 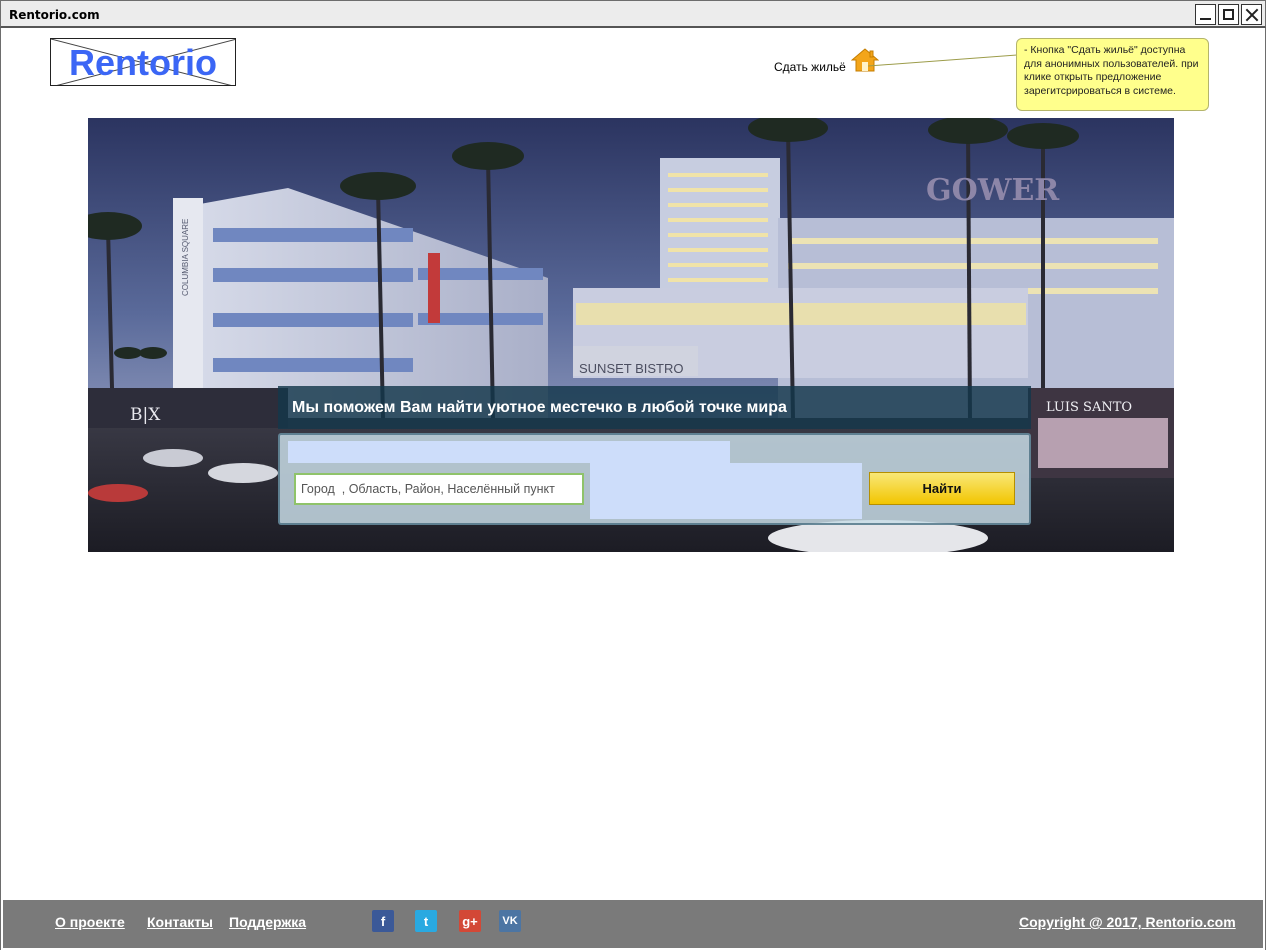 What do you see at coordinates (439, 489) in the screenshot?
I see `location-search-input` at bounding box center [439, 489].